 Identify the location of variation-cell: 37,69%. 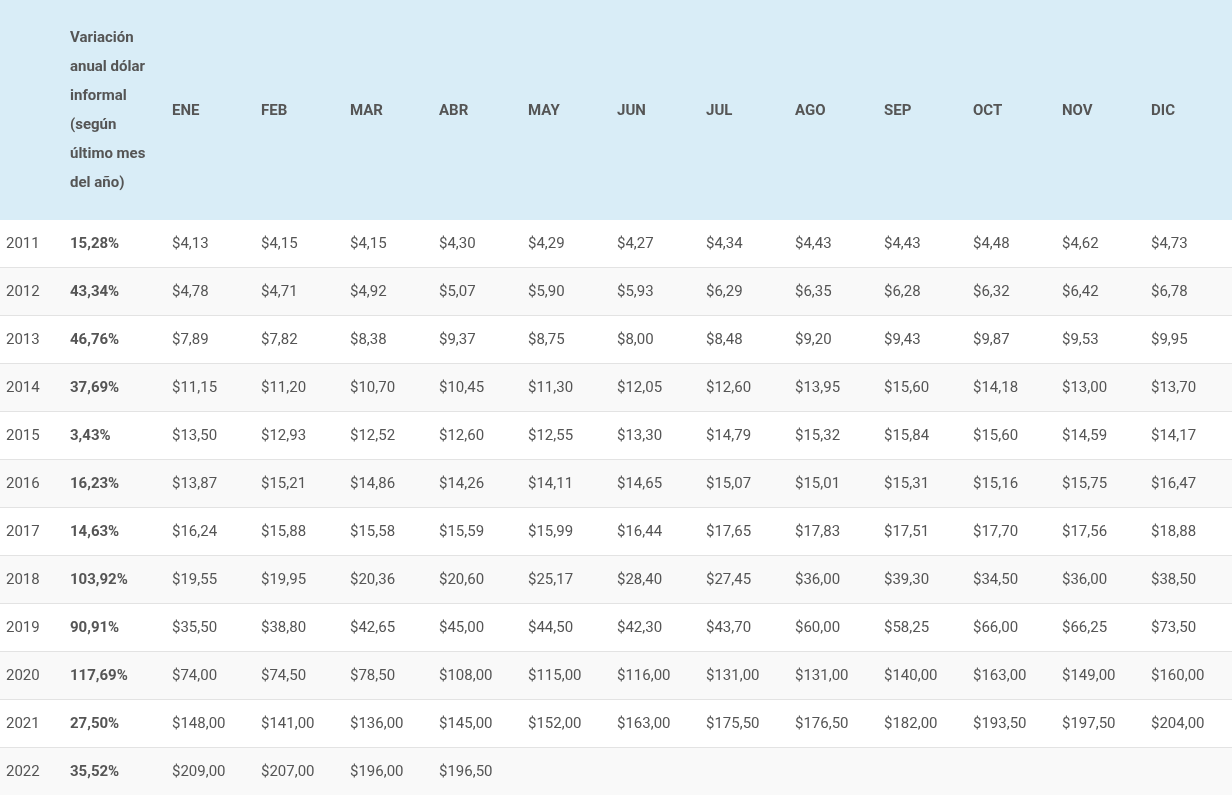
(95, 387).